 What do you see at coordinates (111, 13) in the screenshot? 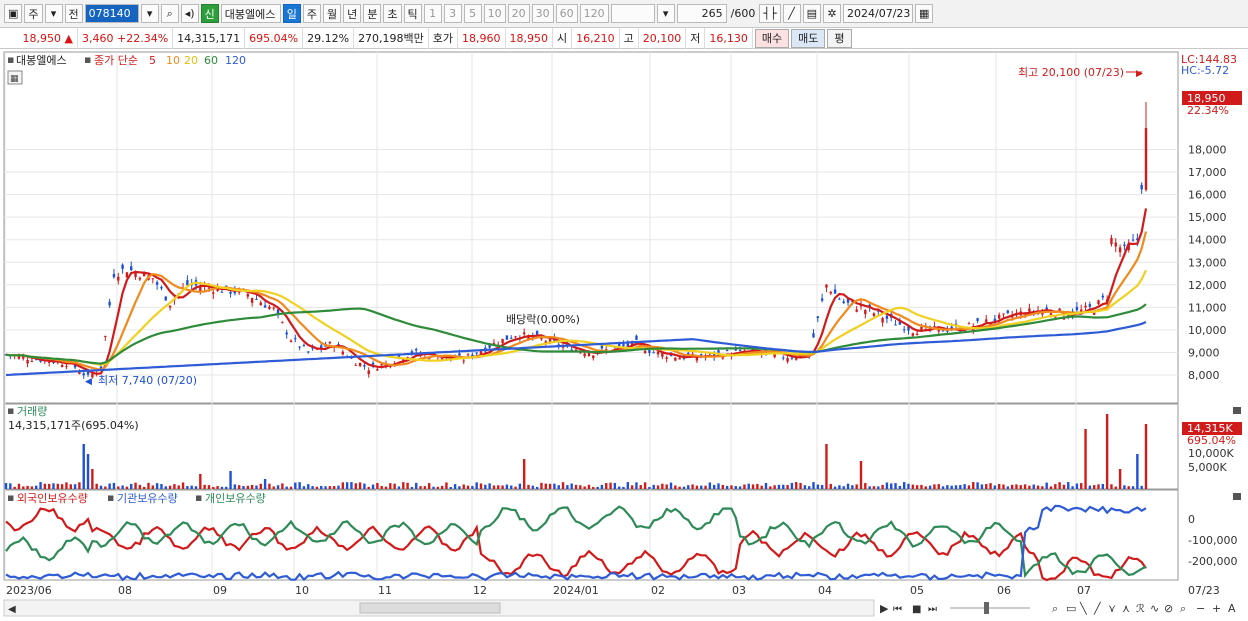
I see `stock-code-input: 078140` at bounding box center [111, 13].